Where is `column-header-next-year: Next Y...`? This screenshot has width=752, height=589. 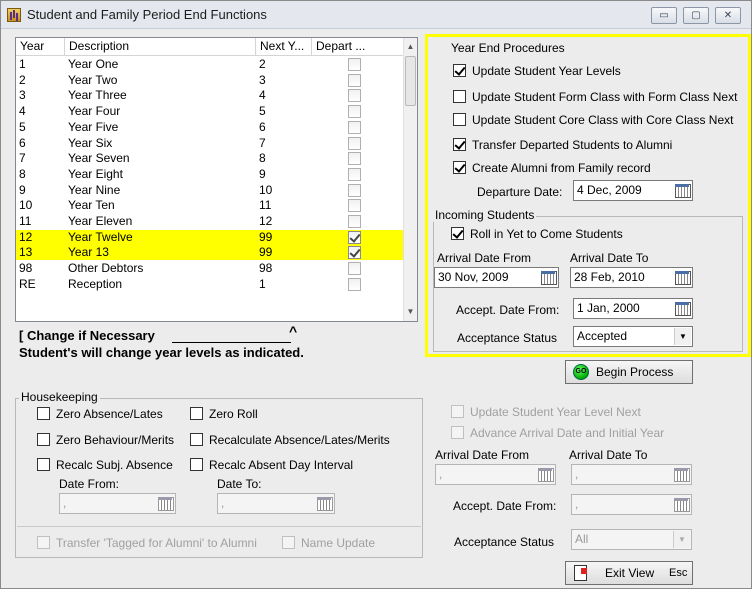
column-header-next-year: Next Y... is located at coordinates (284, 47).